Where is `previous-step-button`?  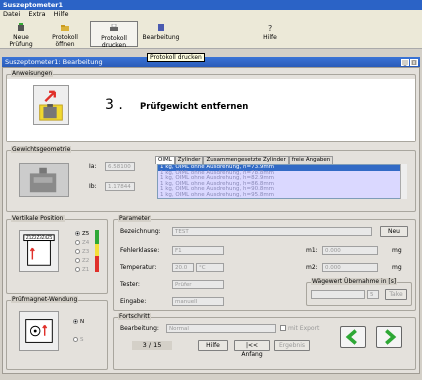
previous-step-button is located at coordinates (353, 337).